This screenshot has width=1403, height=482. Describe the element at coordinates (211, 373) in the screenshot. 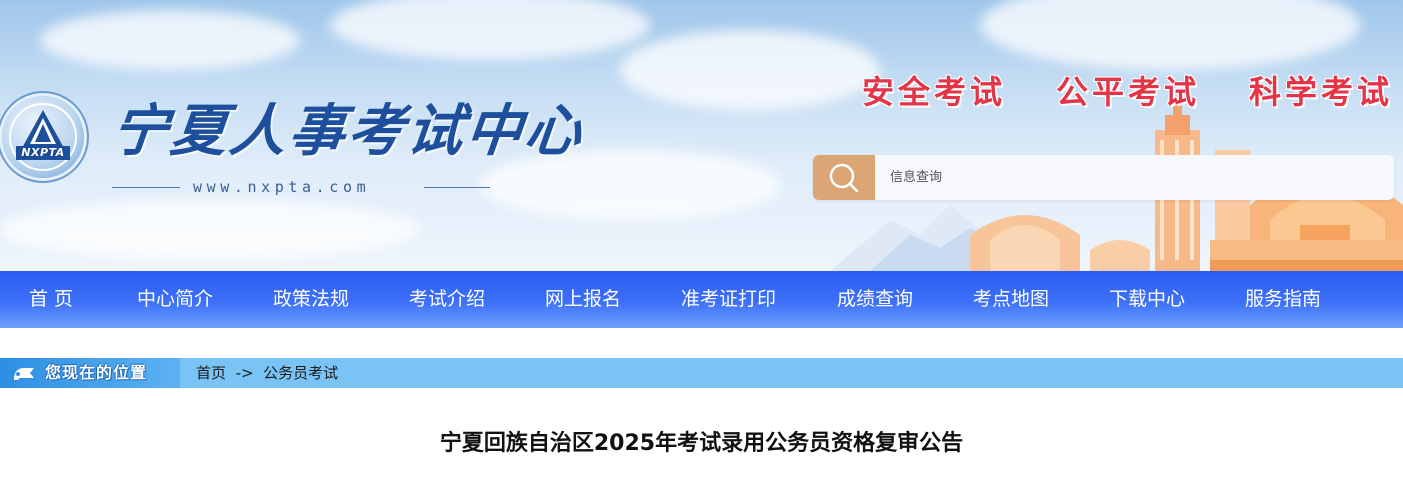

I see `breadcrumb-home-link: 首页` at that location.